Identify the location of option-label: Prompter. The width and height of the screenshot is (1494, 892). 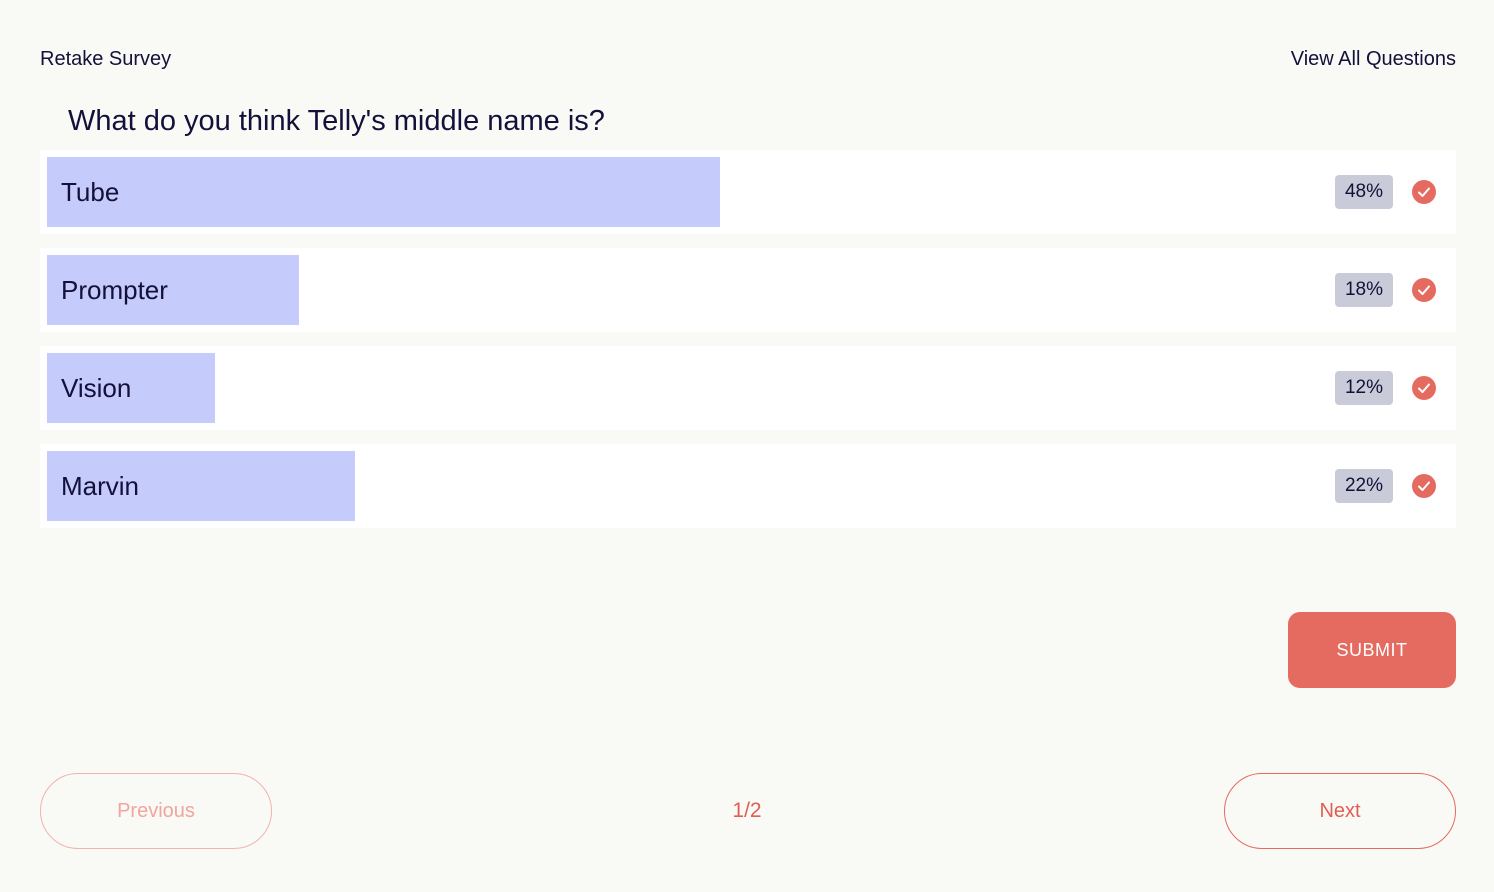
(114, 290).